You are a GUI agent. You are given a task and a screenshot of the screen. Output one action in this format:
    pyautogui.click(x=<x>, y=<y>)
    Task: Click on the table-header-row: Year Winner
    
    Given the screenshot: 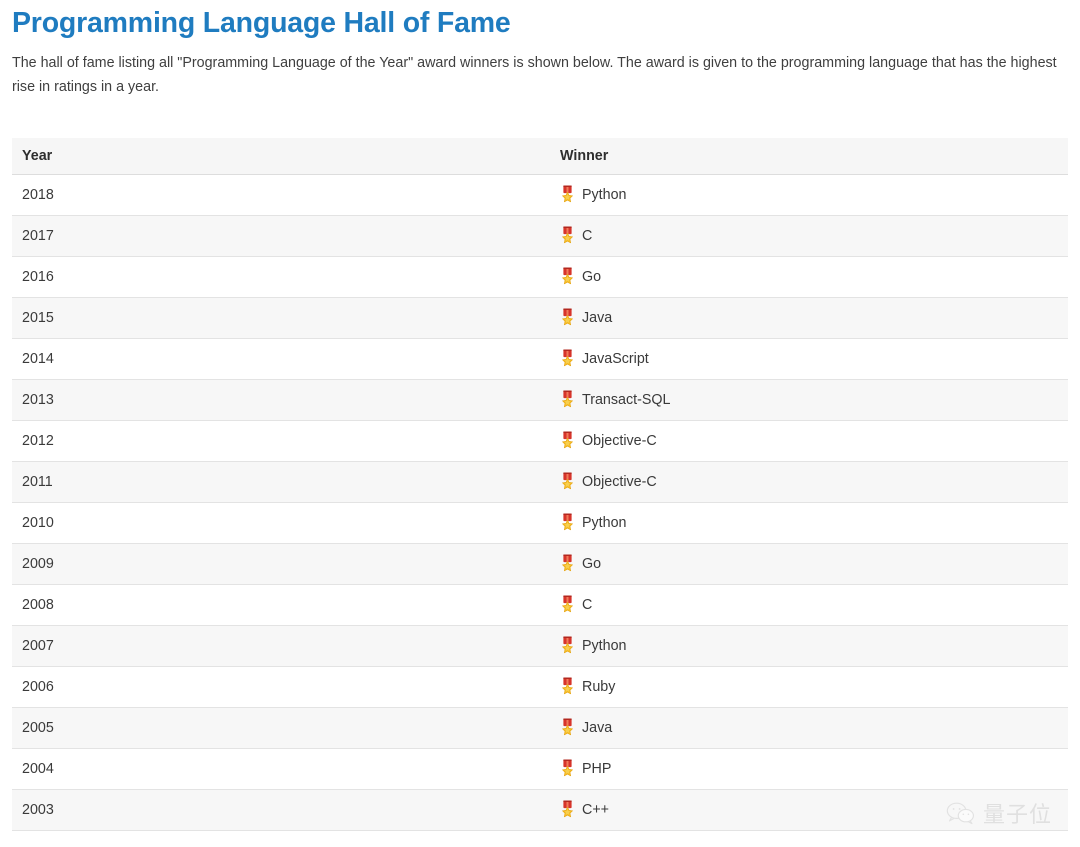 What is the action you would take?
    pyautogui.click(x=540, y=156)
    